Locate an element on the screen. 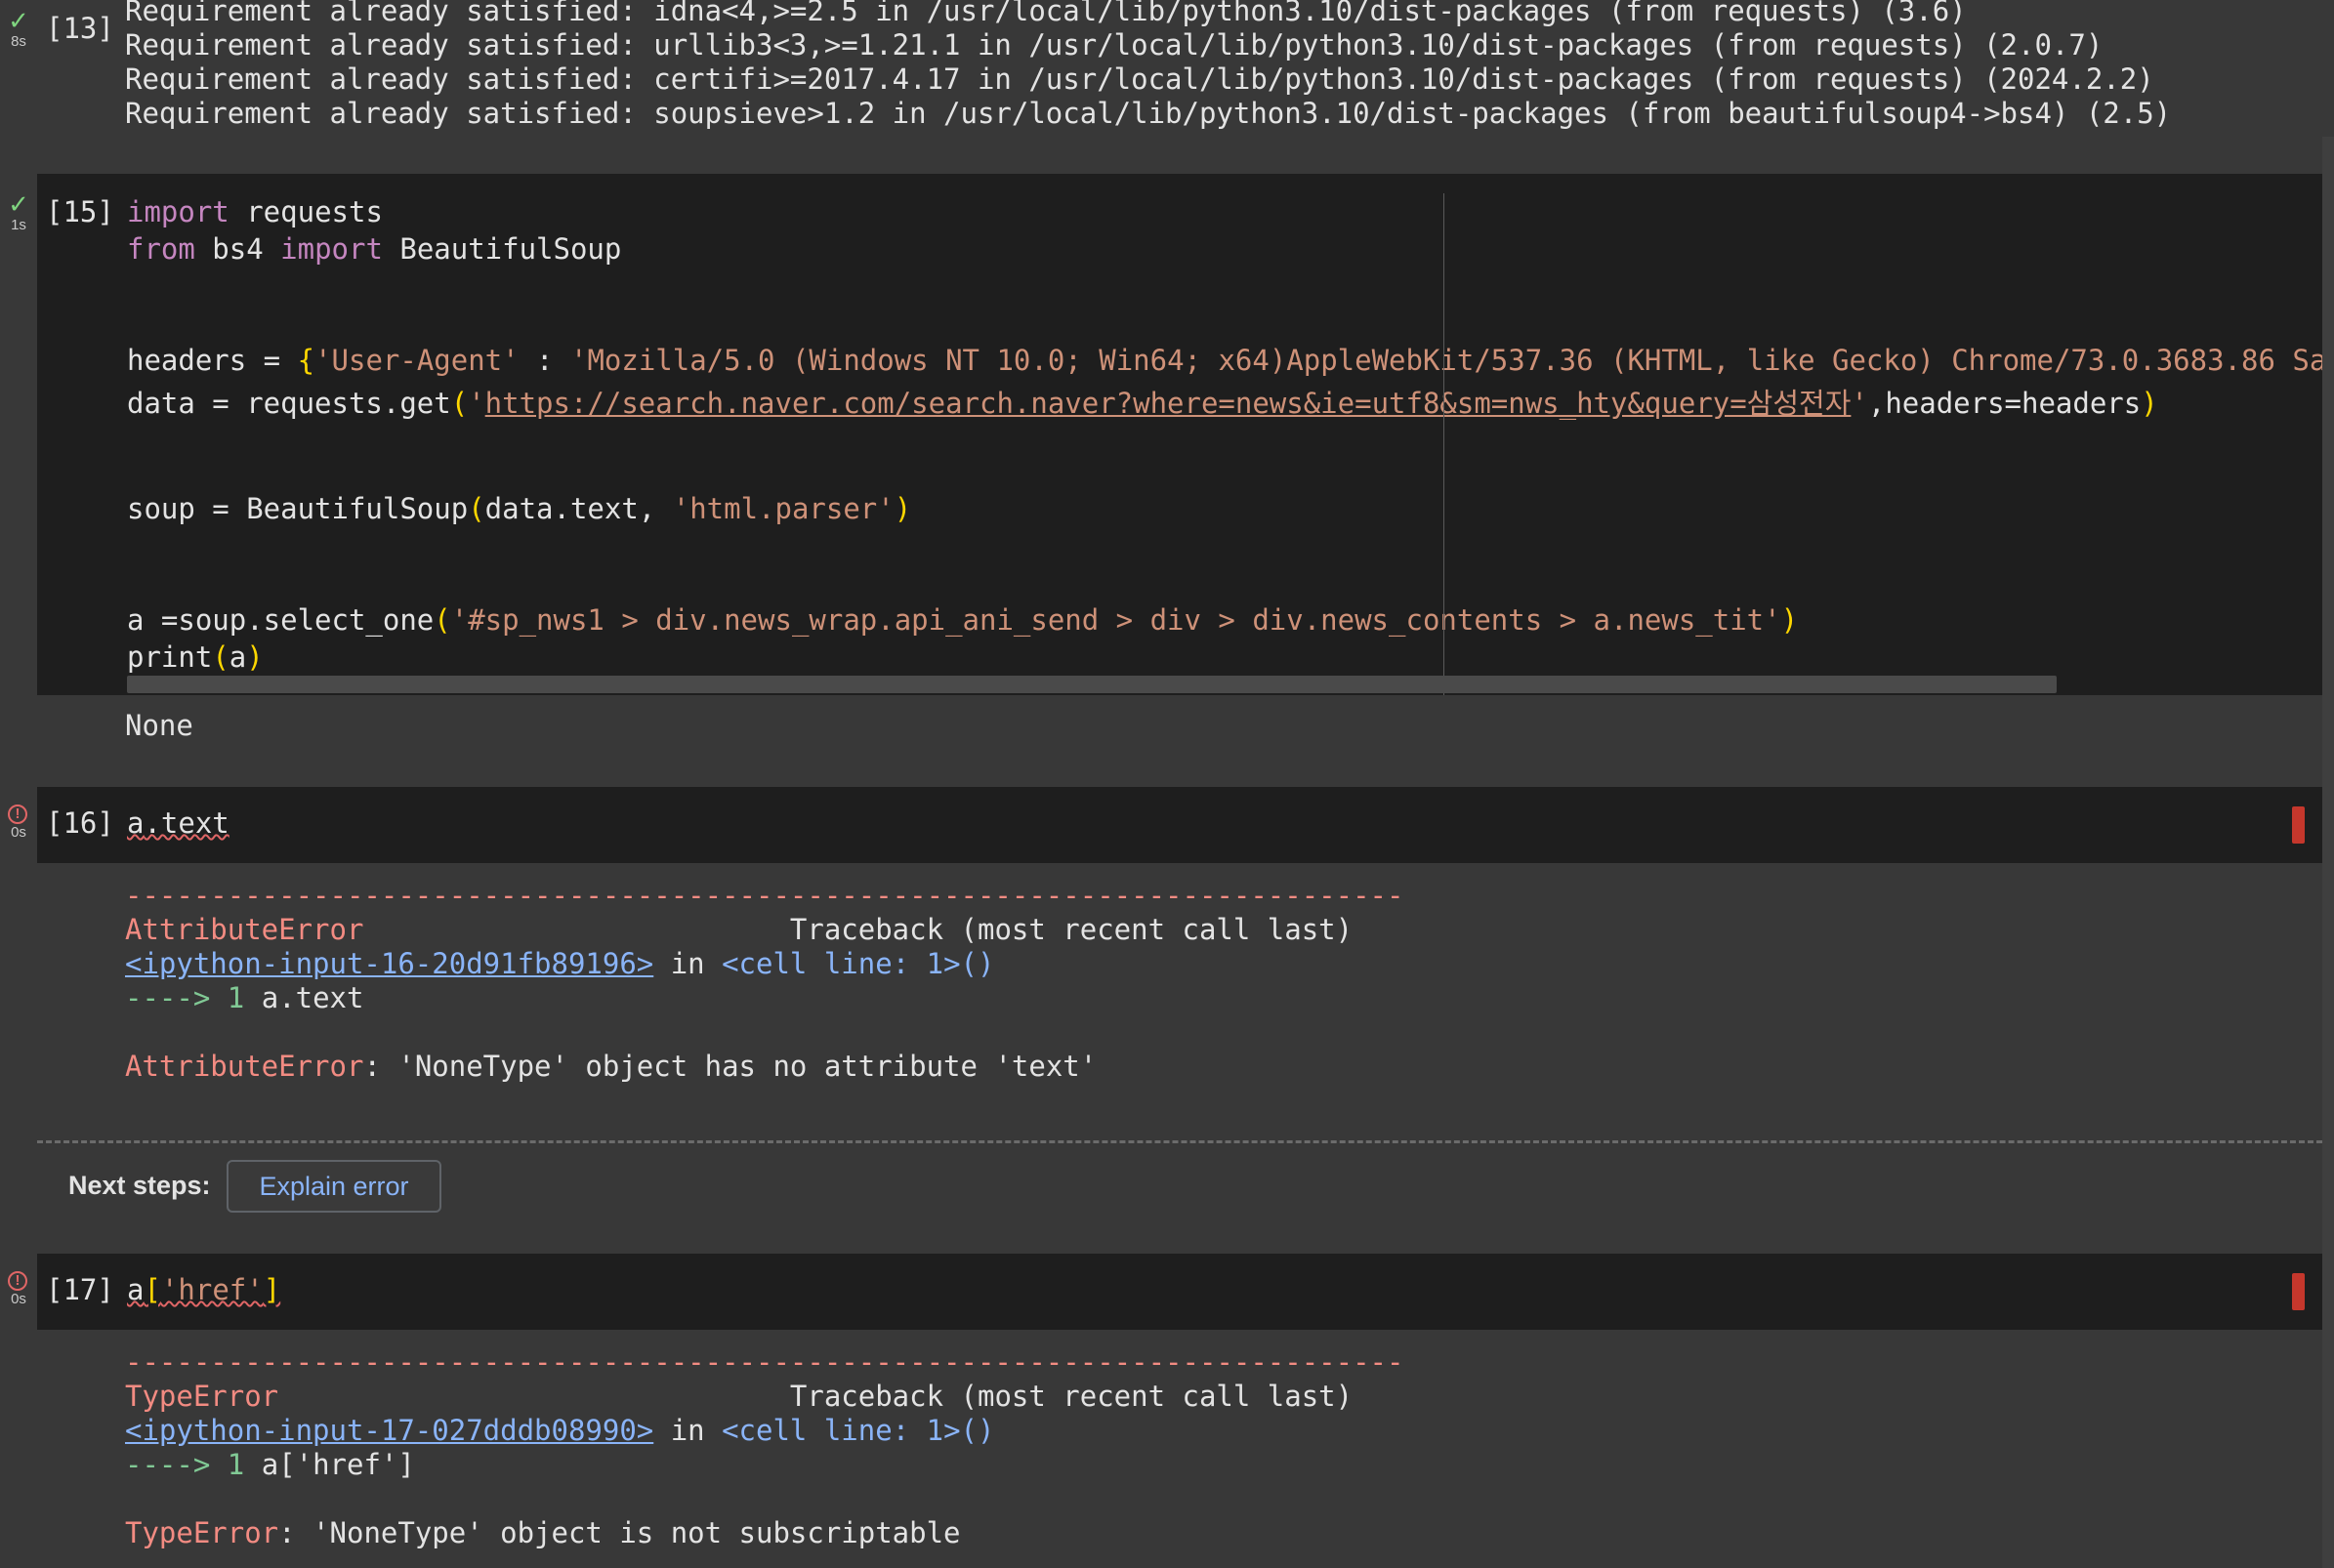  explain-error-button: Explain error is located at coordinates (334, 1186).